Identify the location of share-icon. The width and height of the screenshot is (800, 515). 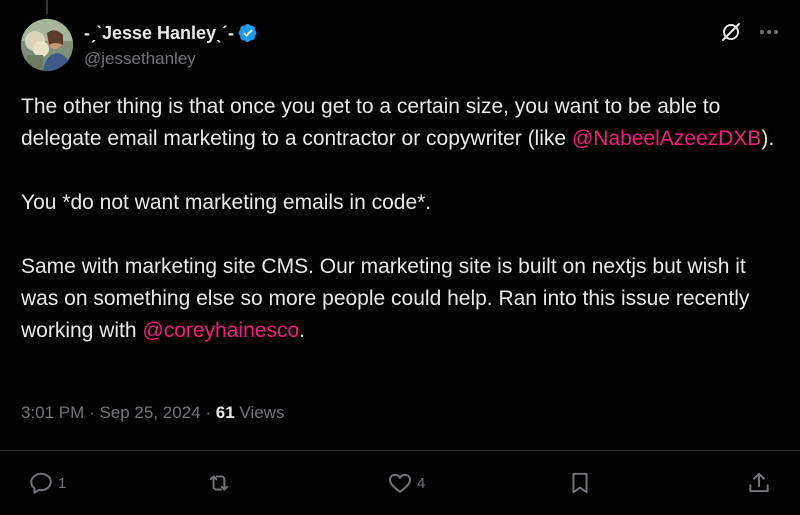
(759, 482).